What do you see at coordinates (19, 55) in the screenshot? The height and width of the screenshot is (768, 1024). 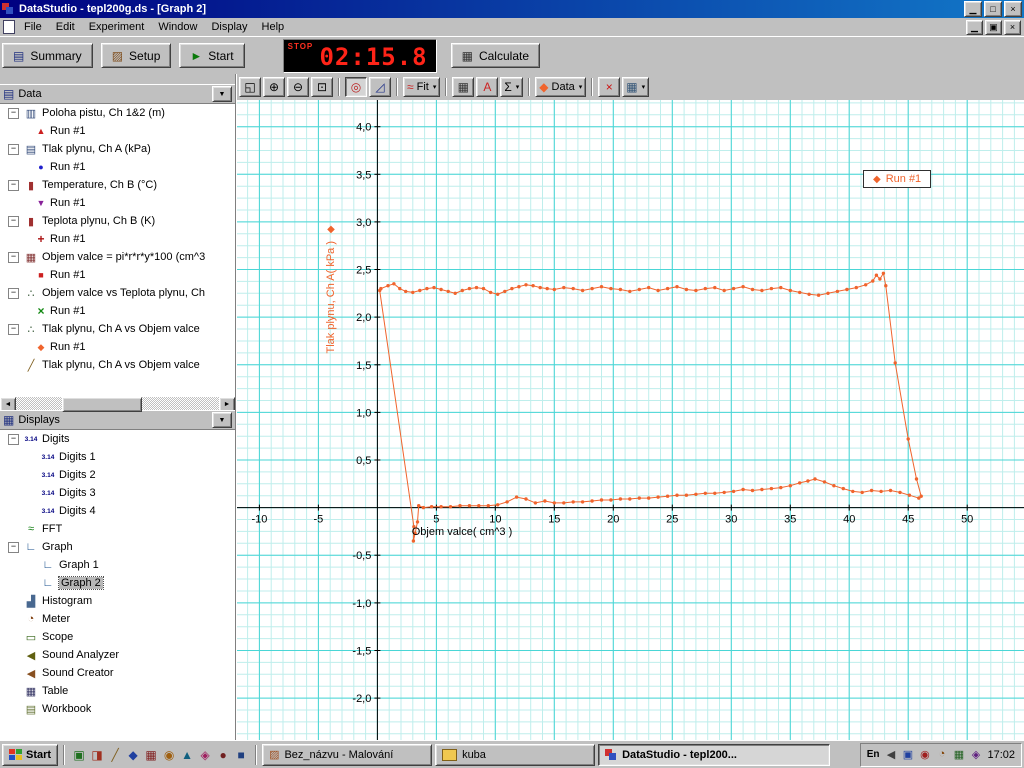 I see `summary-icon: ▤` at bounding box center [19, 55].